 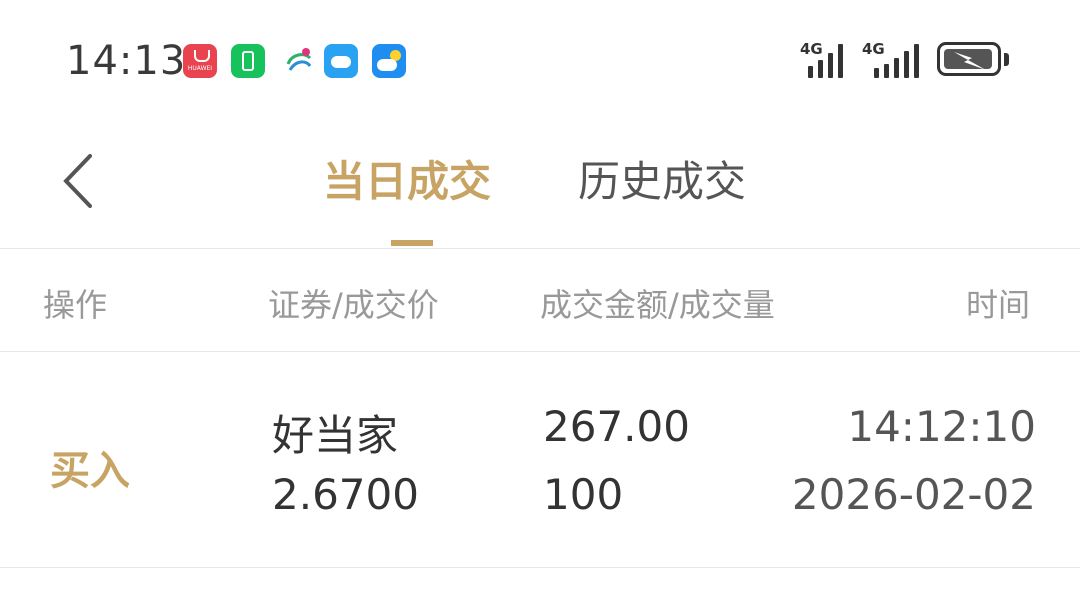 What do you see at coordinates (662, 178) in the screenshot?
I see `tab-history-trades: 历史成交` at bounding box center [662, 178].